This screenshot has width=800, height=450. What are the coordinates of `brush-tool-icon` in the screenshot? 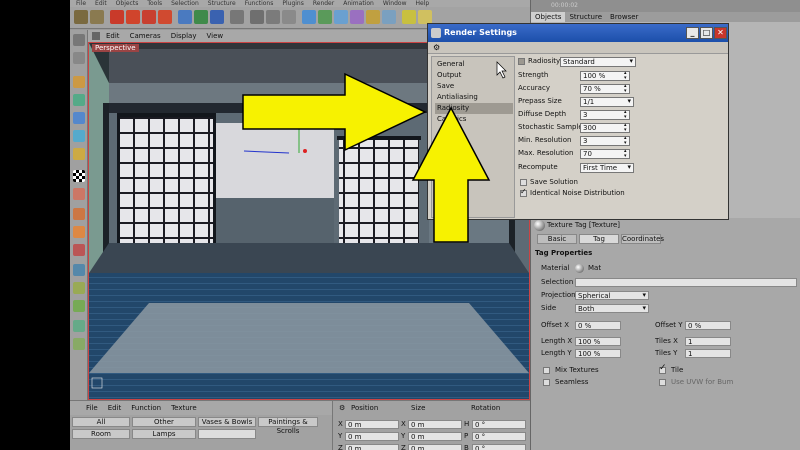 It's located at (79, 214).